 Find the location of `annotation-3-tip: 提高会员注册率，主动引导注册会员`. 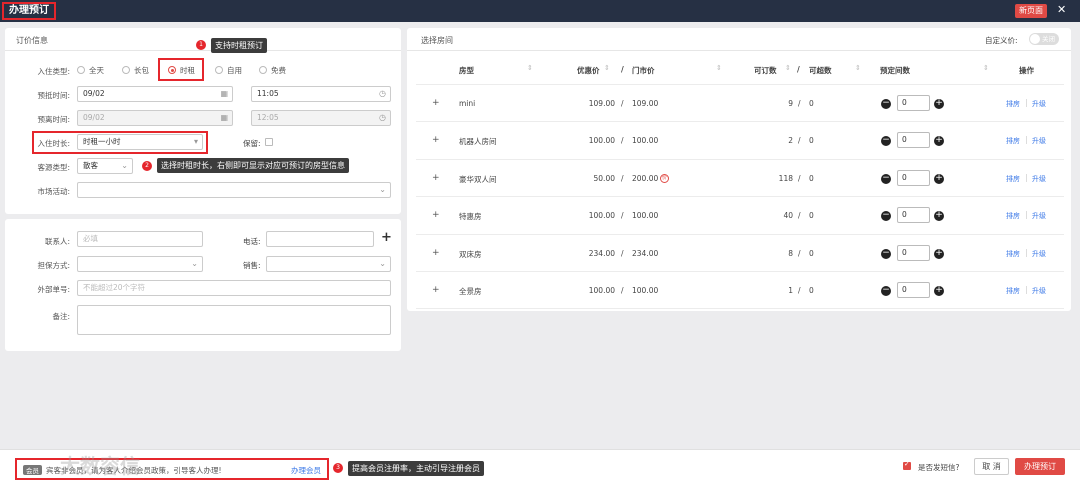

annotation-3-tip: 提高会员注册率，主动引导注册会员 is located at coordinates (416, 468).